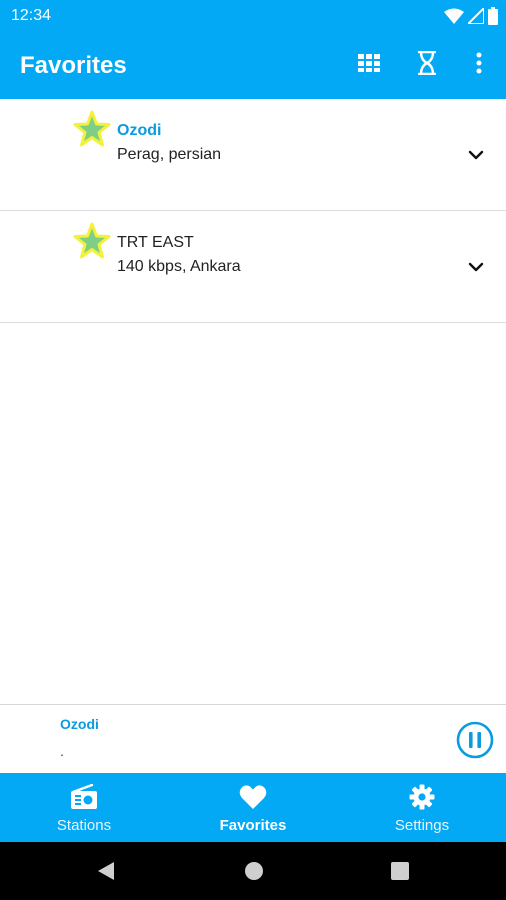 The image size is (506, 900). I want to click on nav-settings: Settings, so click(422, 807).